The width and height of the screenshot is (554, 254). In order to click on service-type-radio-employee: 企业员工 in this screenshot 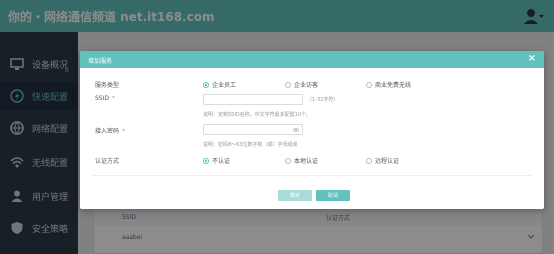, I will do `click(219, 84)`.